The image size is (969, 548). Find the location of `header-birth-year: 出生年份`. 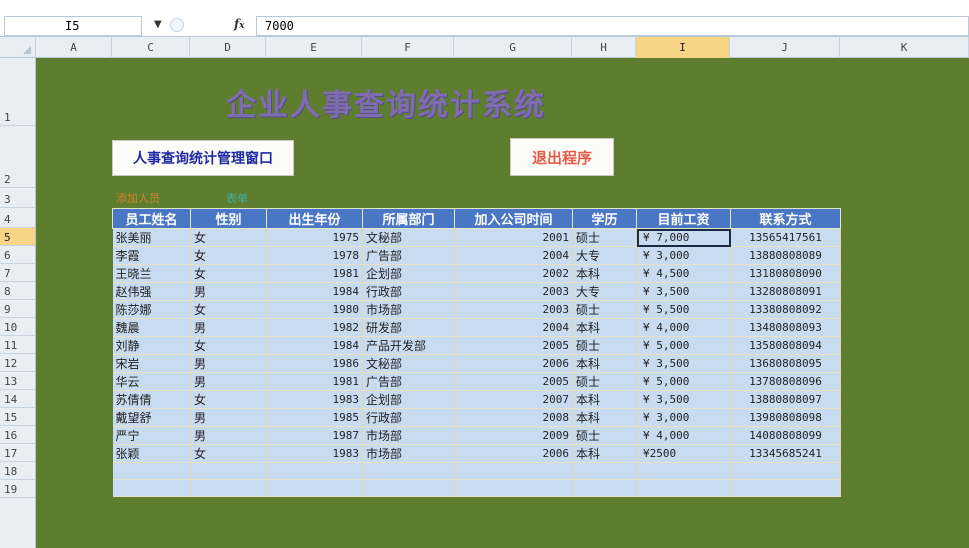

header-birth-year: 出生年份 is located at coordinates (314, 218).